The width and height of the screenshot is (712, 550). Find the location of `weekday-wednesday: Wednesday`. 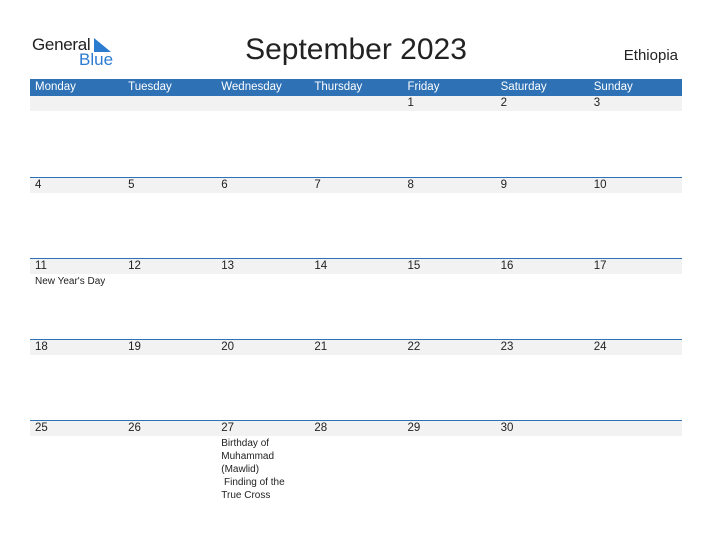

weekday-wednesday: Wednesday is located at coordinates (251, 87).